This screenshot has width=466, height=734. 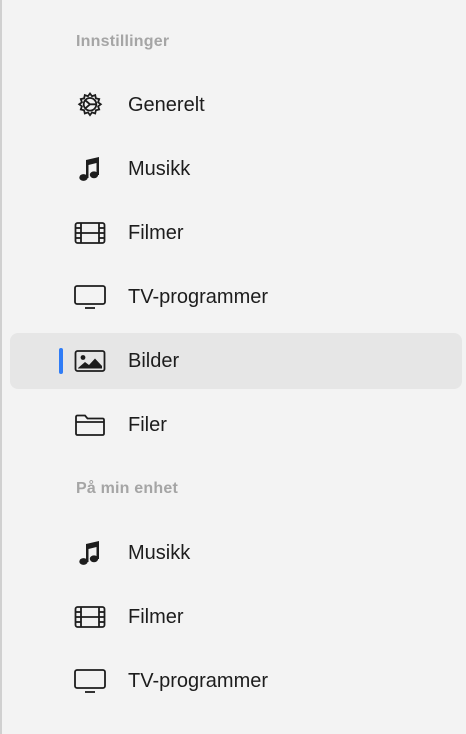 What do you see at coordinates (156, 233) in the screenshot?
I see `sidebar-item-label: Filmer` at bounding box center [156, 233].